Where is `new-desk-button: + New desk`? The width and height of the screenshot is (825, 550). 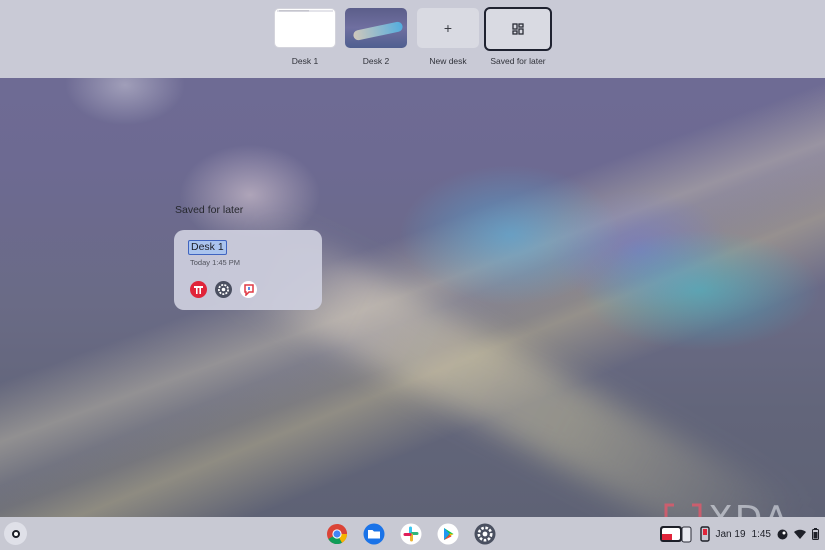
new-desk-button: + New desk is located at coordinates (448, 37).